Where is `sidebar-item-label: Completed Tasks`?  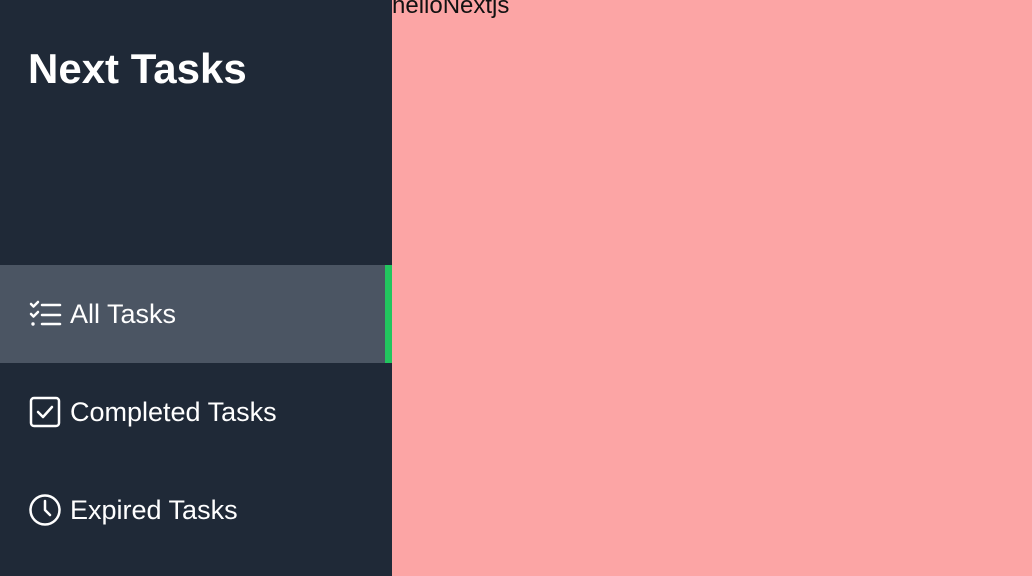 sidebar-item-label: Completed Tasks is located at coordinates (173, 412).